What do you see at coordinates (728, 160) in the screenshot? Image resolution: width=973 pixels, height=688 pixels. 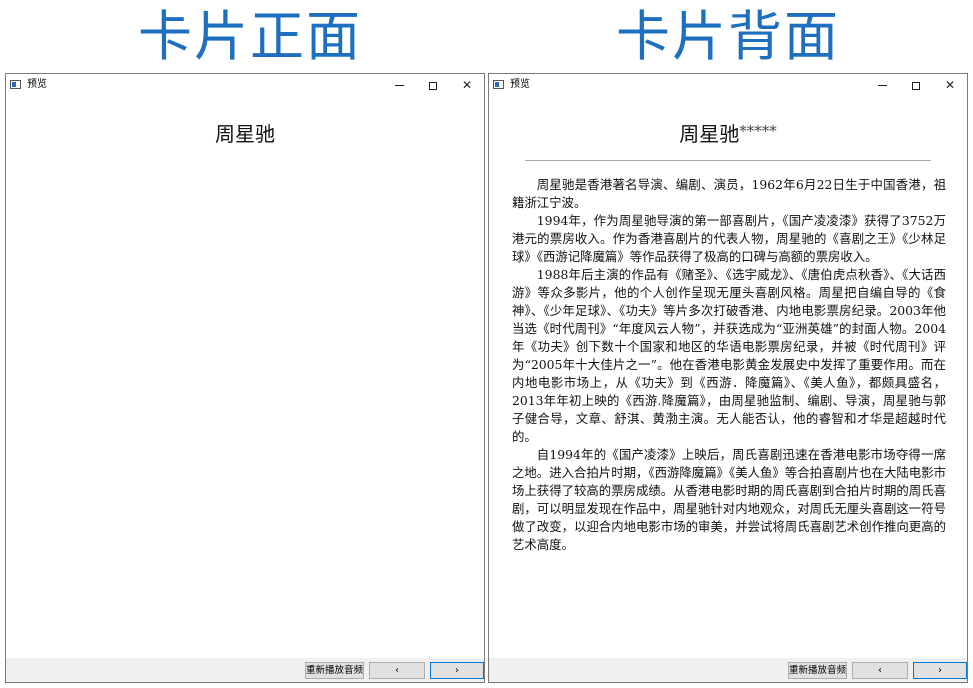 I see `divider` at bounding box center [728, 160].